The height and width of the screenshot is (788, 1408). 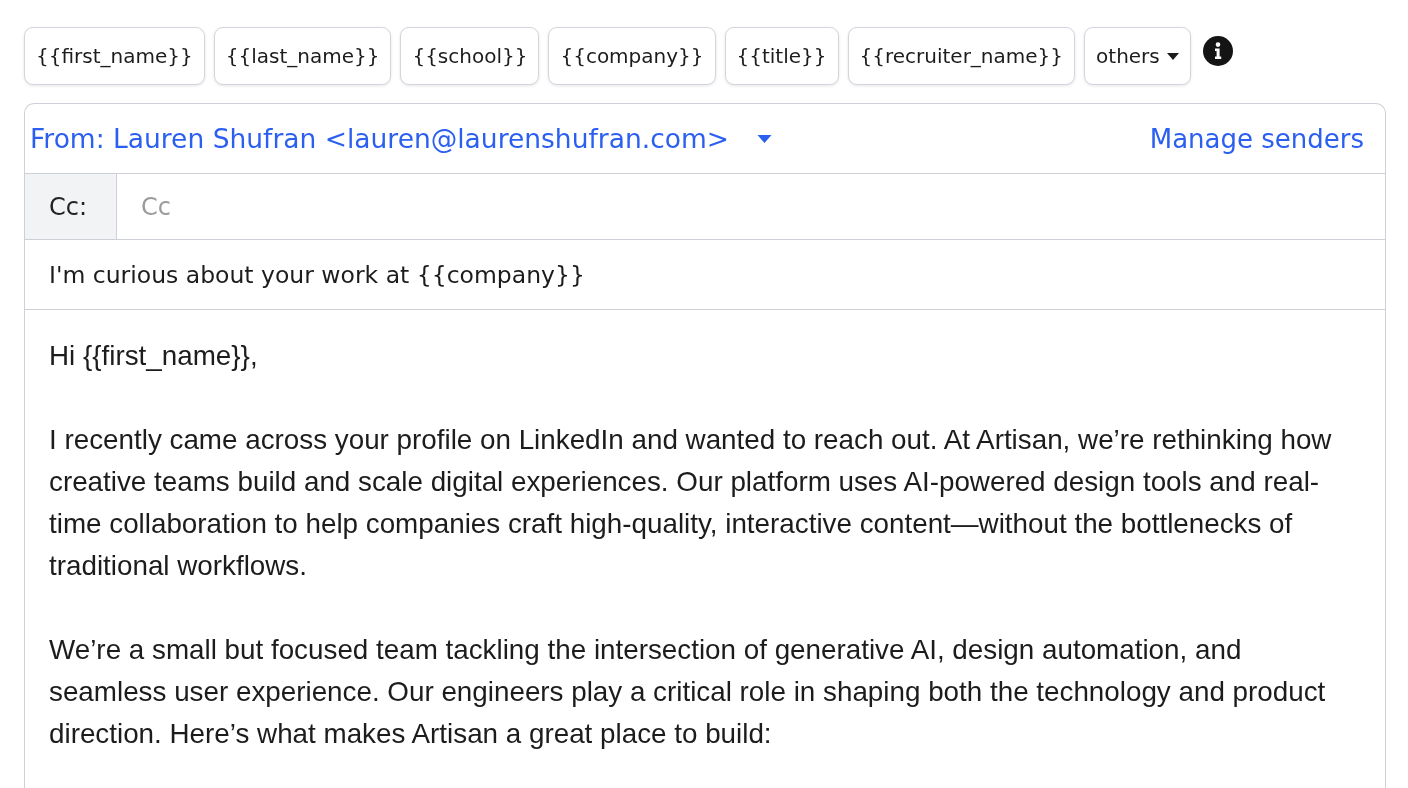 I want to click on variable-chip: {{first_name}}, so click(x=114, y=56).